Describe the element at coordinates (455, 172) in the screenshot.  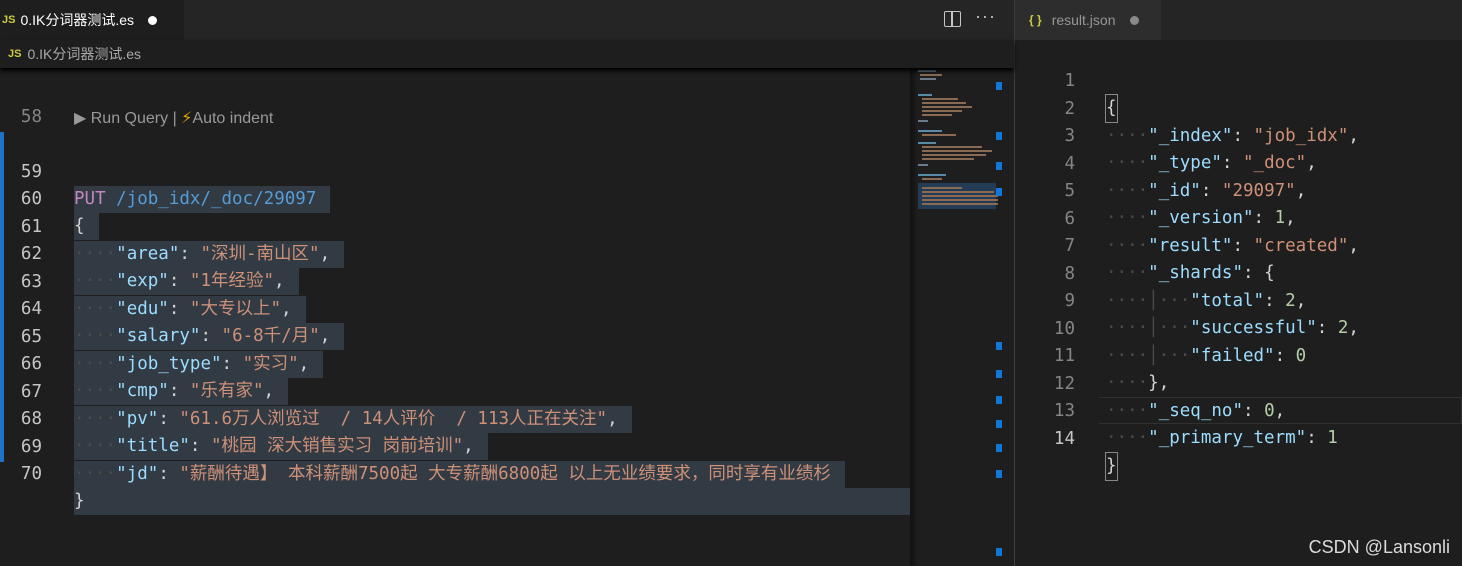
I see `code-line: 59 PUT /job_idx/_doc/29097` at that location.